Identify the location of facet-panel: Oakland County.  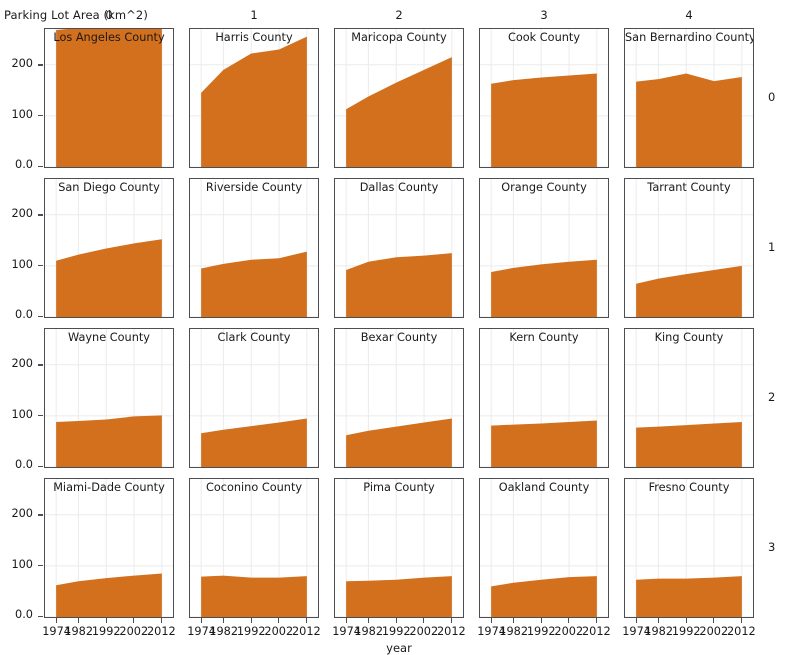
(544, 548).